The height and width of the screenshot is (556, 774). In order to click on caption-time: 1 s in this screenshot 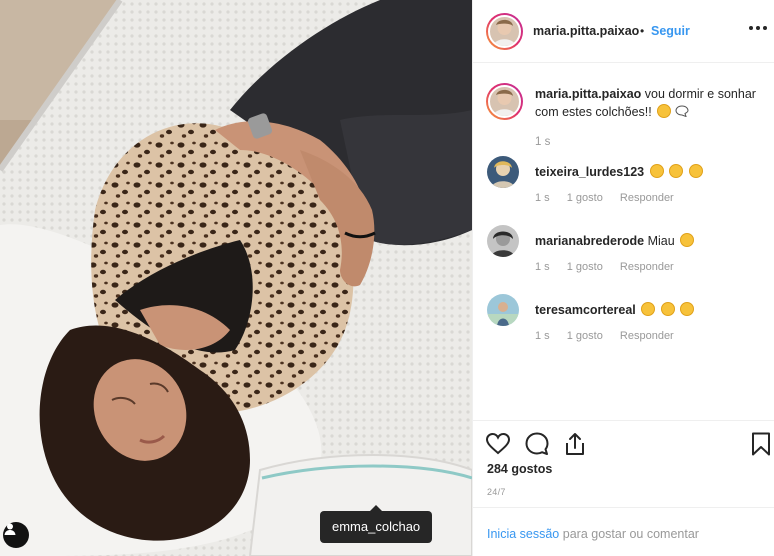, I will do `click(543, 142)`.